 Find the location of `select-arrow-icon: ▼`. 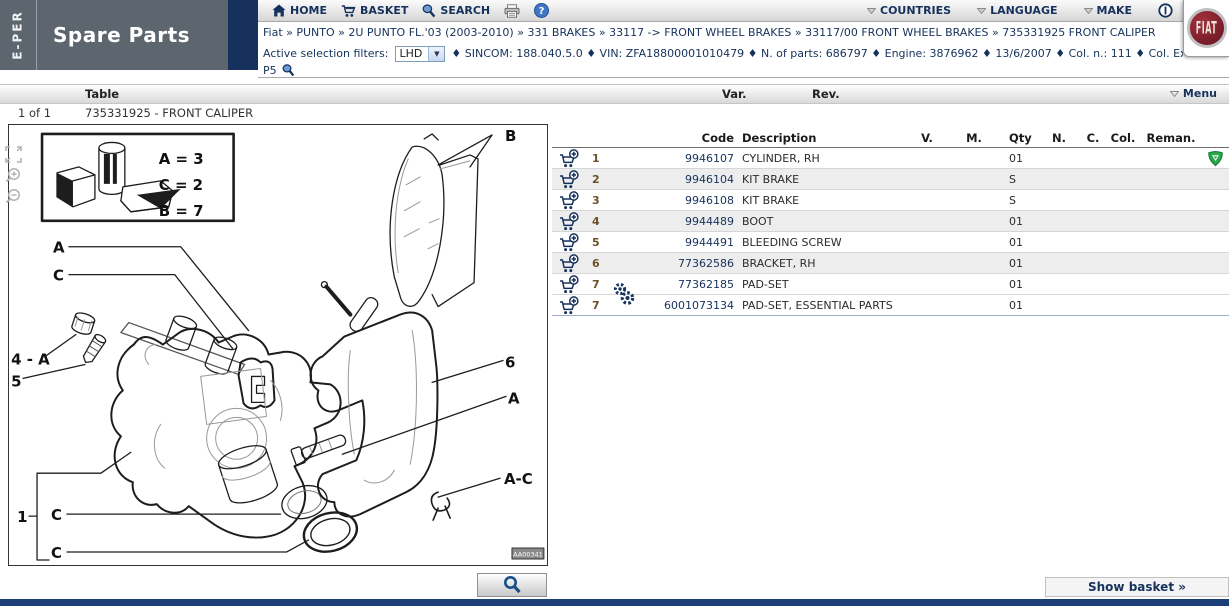

select-arrow-icon: ▼ is located at coordinates (436, 53).